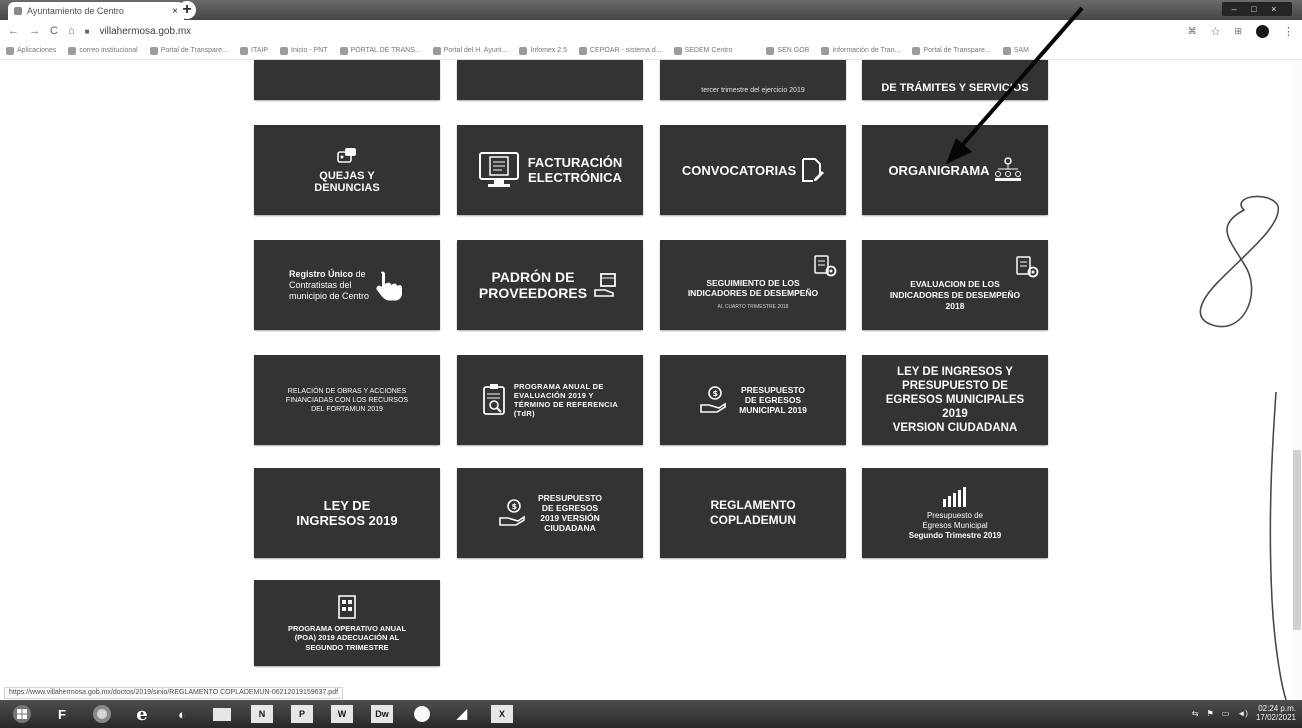  I want to click on tile-organigrama: ORGANIGRAMA, so click(955, 170).